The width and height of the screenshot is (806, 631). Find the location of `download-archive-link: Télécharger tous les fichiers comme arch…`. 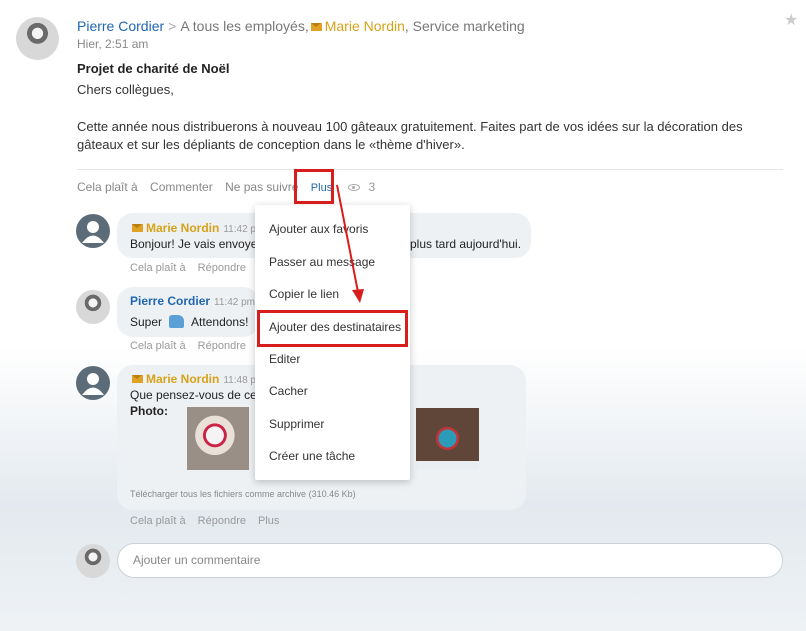

download-archive-link: Télécharger tous les fichiers comme arch… is located at coordinates (243, 494).